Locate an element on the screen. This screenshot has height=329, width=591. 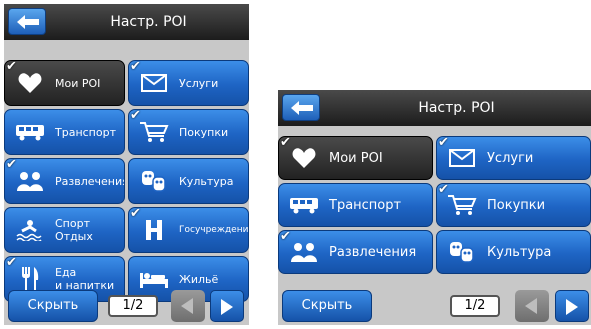
h-building-icon is located at coordinates (154, 230).